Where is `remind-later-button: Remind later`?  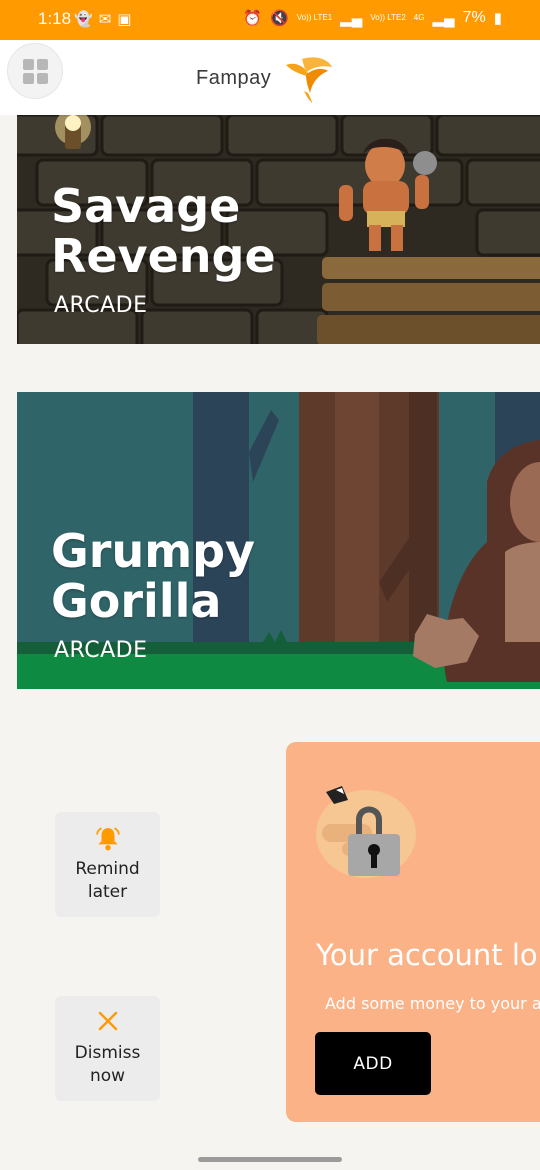
remind-later-button: Remind later is located at coordinates (107, 864).